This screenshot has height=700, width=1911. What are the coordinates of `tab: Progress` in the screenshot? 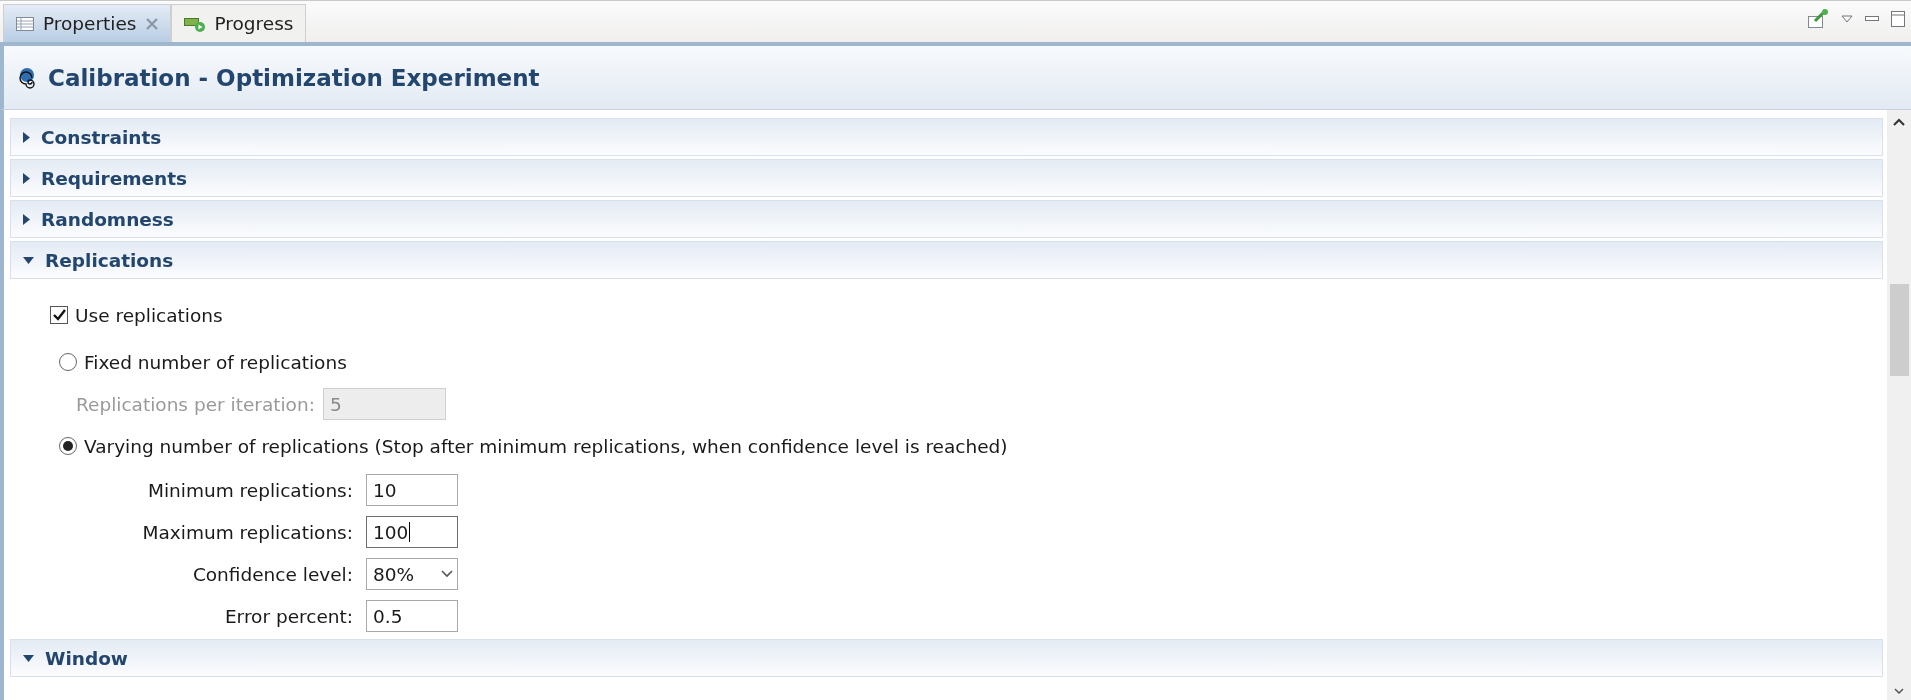 It's located at (238, 23).